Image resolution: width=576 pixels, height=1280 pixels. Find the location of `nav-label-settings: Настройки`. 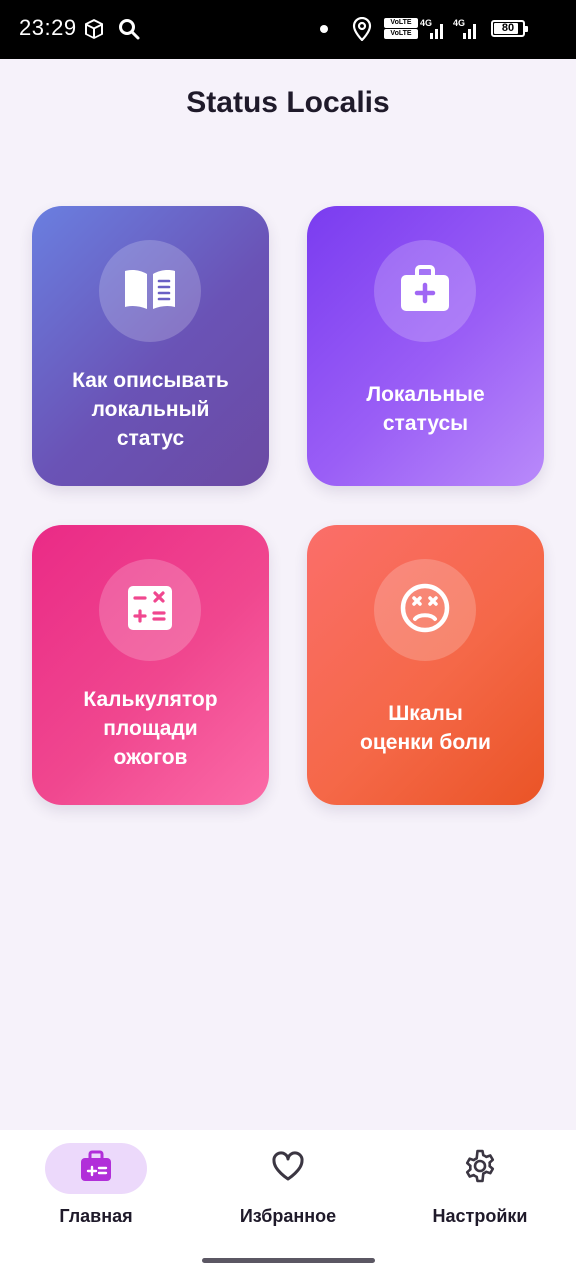

nav-label-settings: Настройки is located at coordinates (480, 1216).